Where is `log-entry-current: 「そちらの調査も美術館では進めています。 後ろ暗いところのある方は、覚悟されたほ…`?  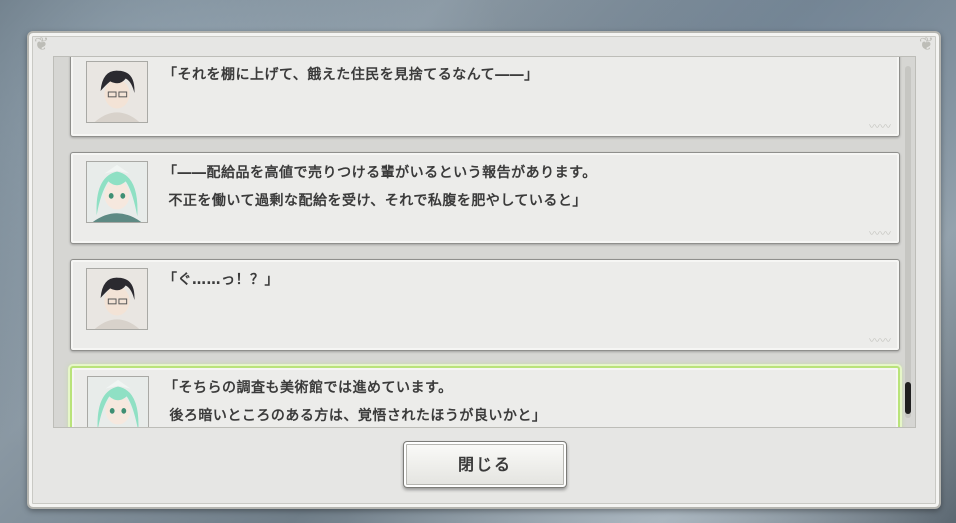
log-entry-current: 「そちらの調査も美術館では進めています。 後ろ暗いところのある方は、覚悟されたほ… is located at coordinates (485, 396).